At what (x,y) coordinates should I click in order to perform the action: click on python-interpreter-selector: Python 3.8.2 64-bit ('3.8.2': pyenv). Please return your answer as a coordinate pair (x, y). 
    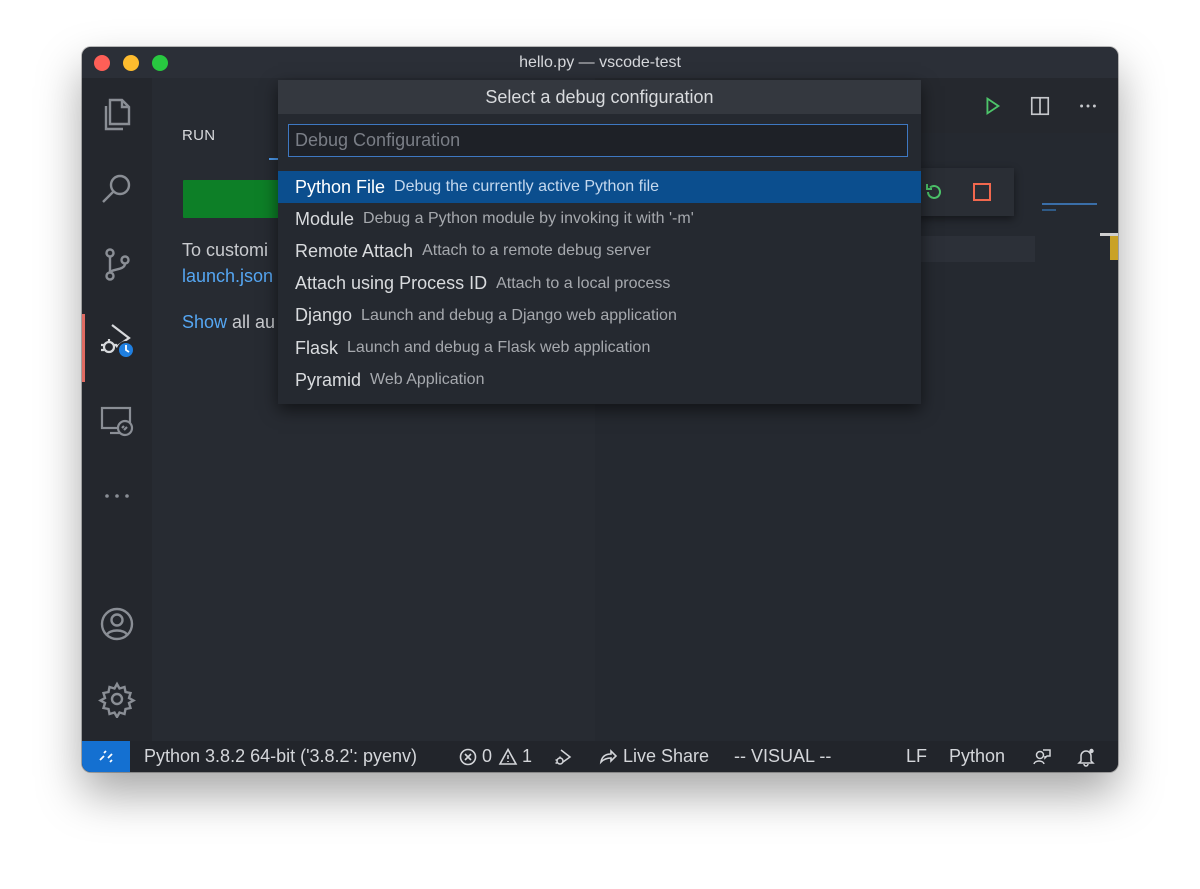
    Looking at the image, I should click on (280, 756).